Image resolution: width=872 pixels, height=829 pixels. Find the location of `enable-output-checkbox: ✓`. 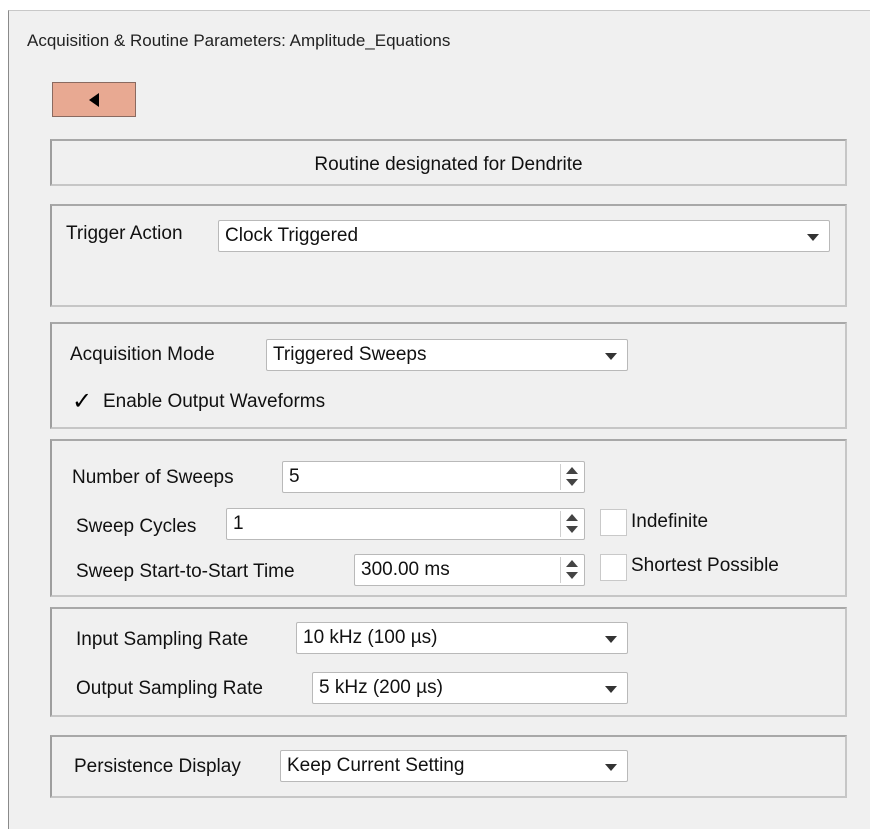

enable-output-checkbox: ✓ is located at coordinates (82, 401).